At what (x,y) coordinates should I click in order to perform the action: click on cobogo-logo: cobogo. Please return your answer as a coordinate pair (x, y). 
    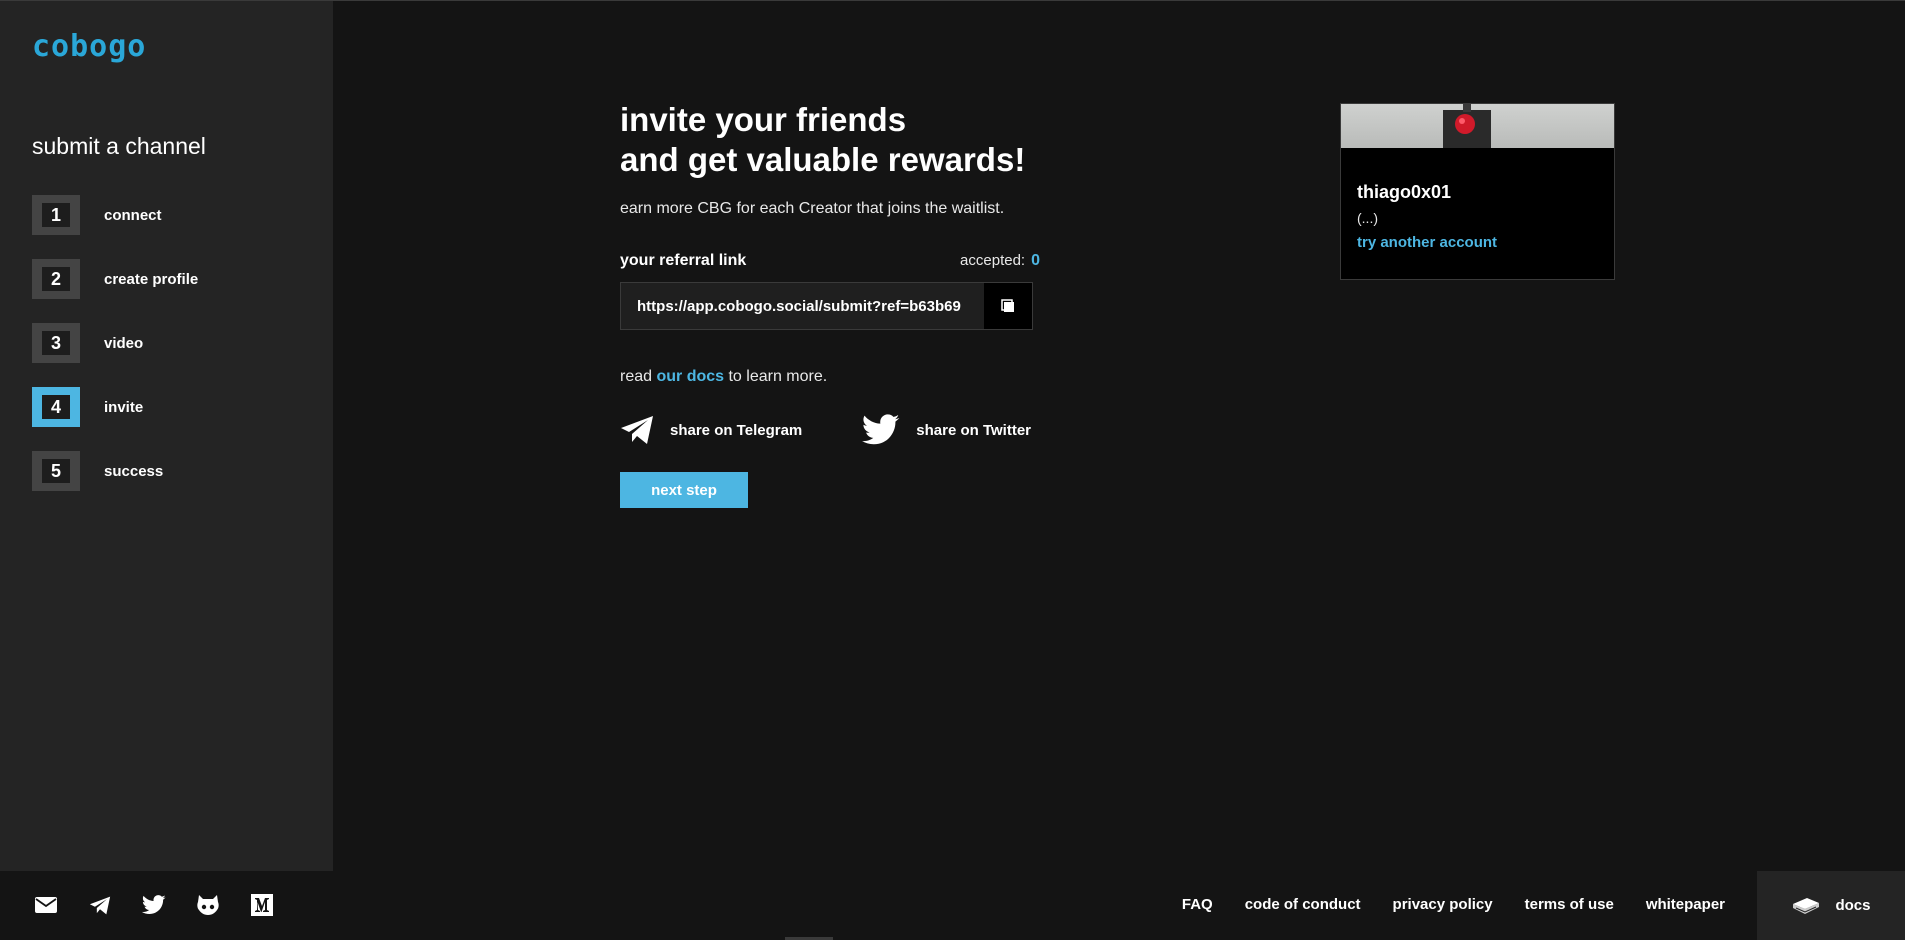
    Looking at the image, I should click on (89, 46).